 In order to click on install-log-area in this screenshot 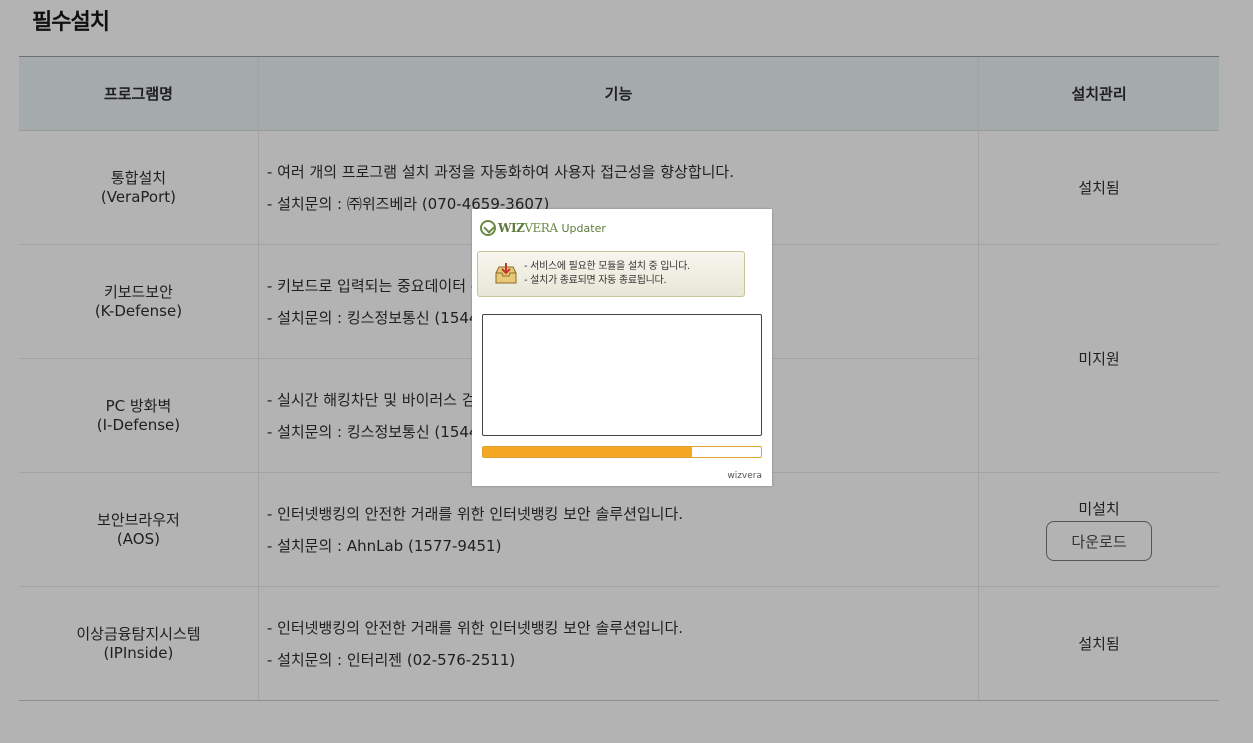, I will do `click(622, 375)`.